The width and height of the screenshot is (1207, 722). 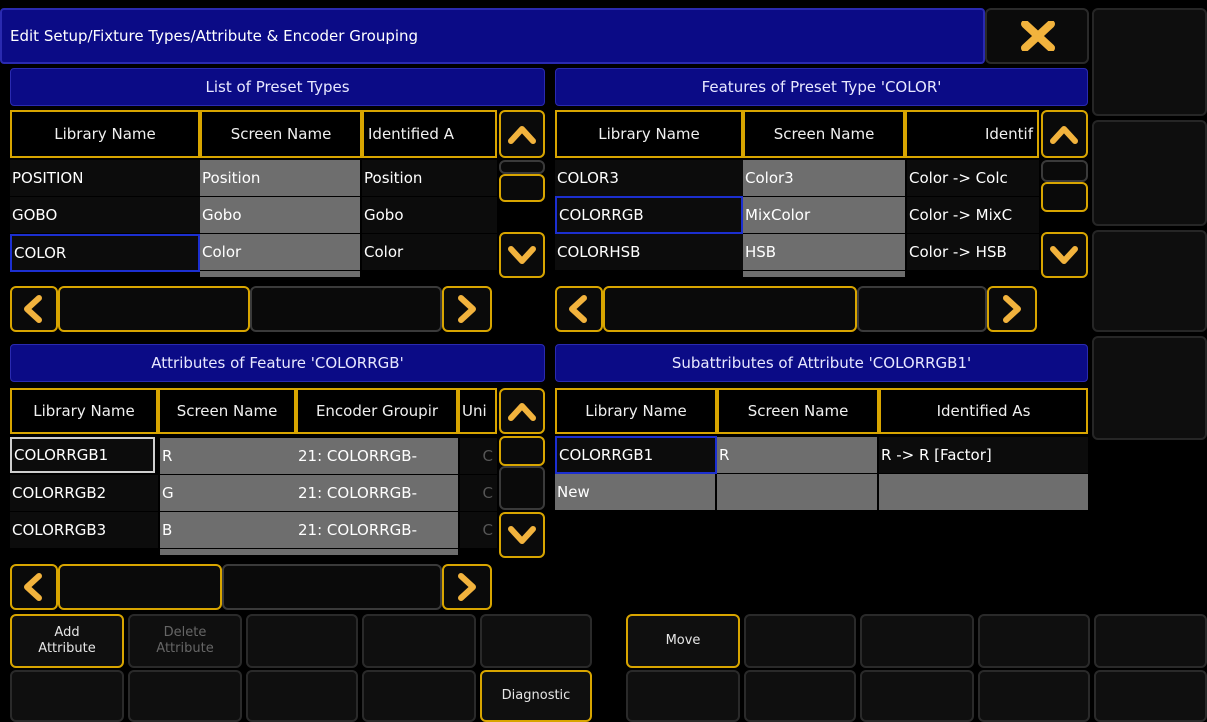 What do you see at coordinates (281, 134) in the screenshot?
I see `preset-col-screen-name: Screen Name` at bounding box center [281, 134].